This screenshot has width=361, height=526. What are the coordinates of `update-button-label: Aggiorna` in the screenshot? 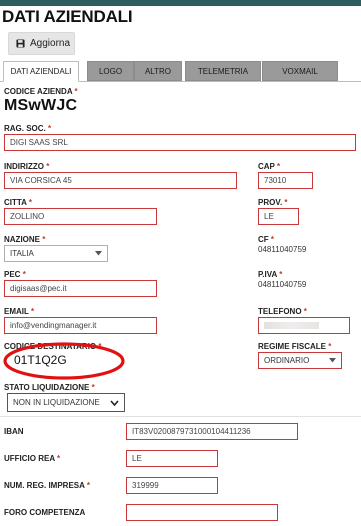 It's located at (50, 43).